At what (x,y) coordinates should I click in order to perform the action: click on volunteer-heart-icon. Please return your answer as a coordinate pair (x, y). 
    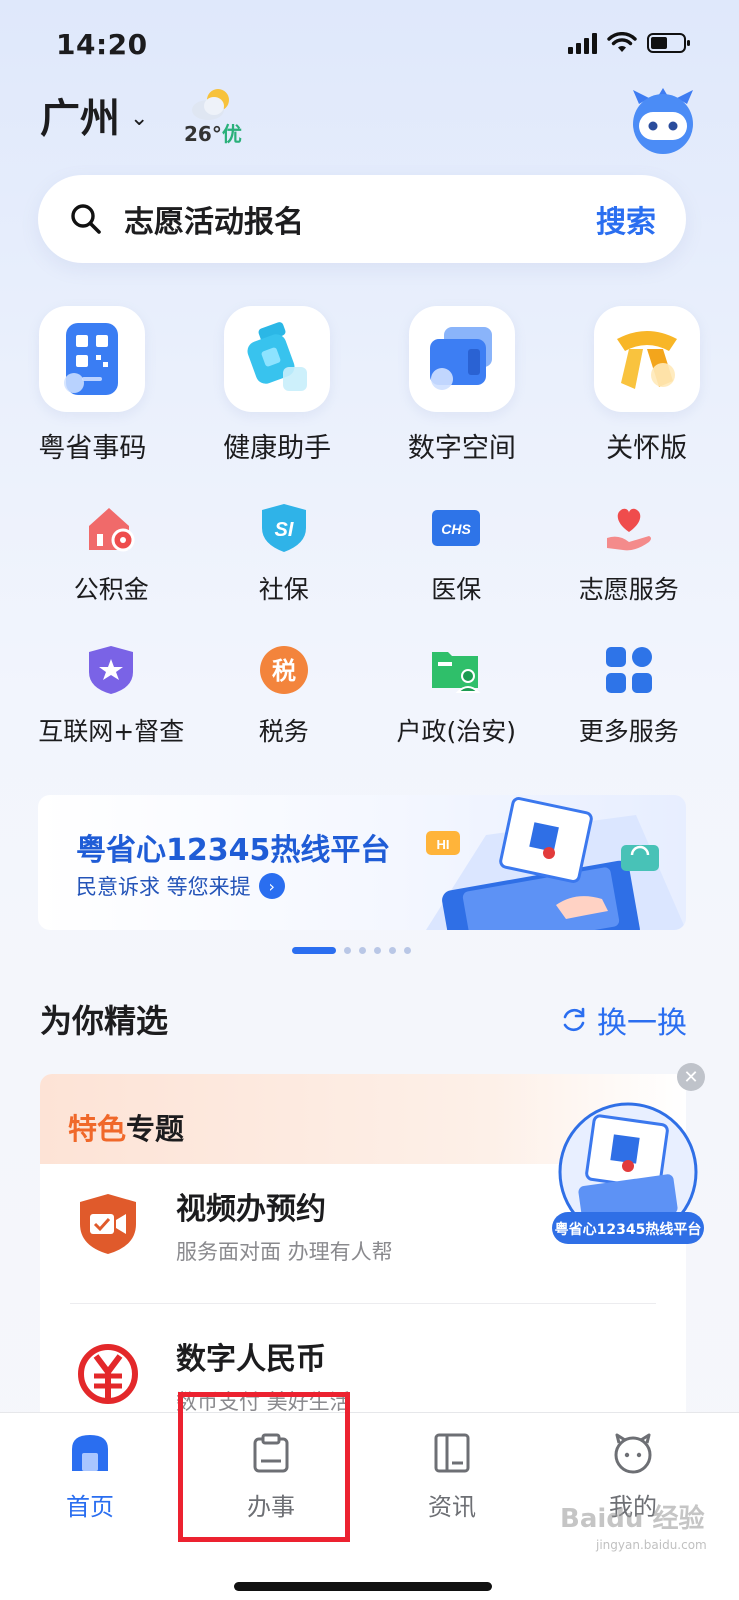
    Looking at the image, I should click on (628, 529).